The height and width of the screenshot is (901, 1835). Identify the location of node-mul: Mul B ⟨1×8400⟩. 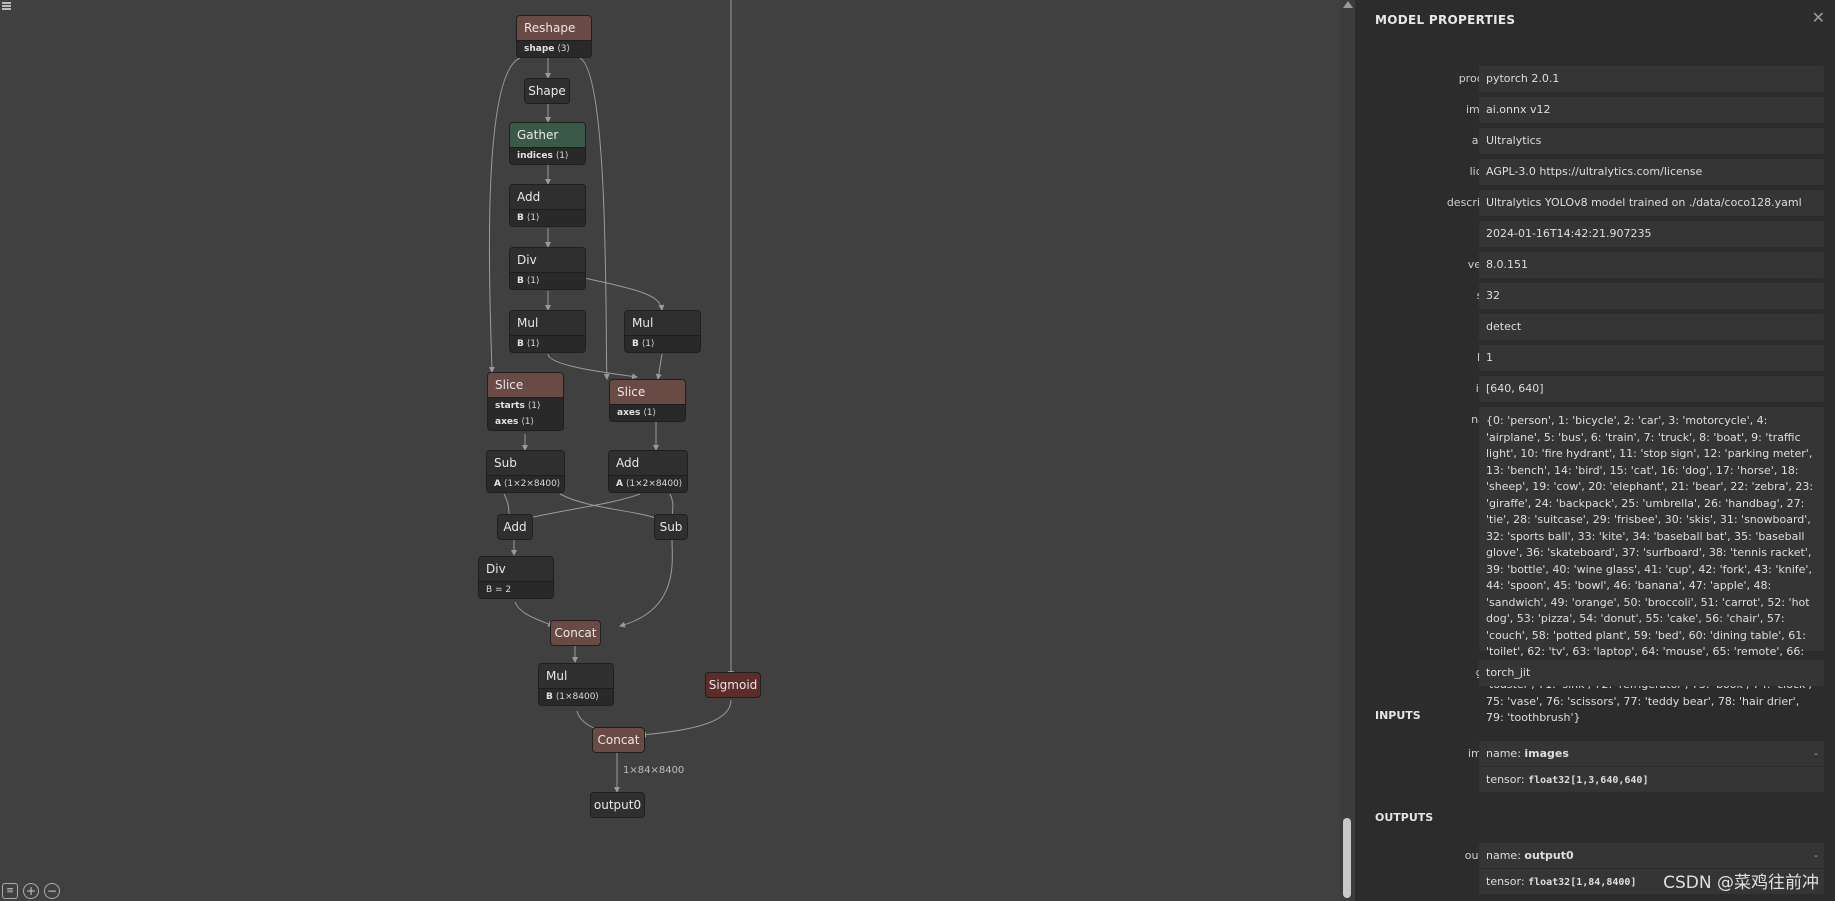
(576, 684).